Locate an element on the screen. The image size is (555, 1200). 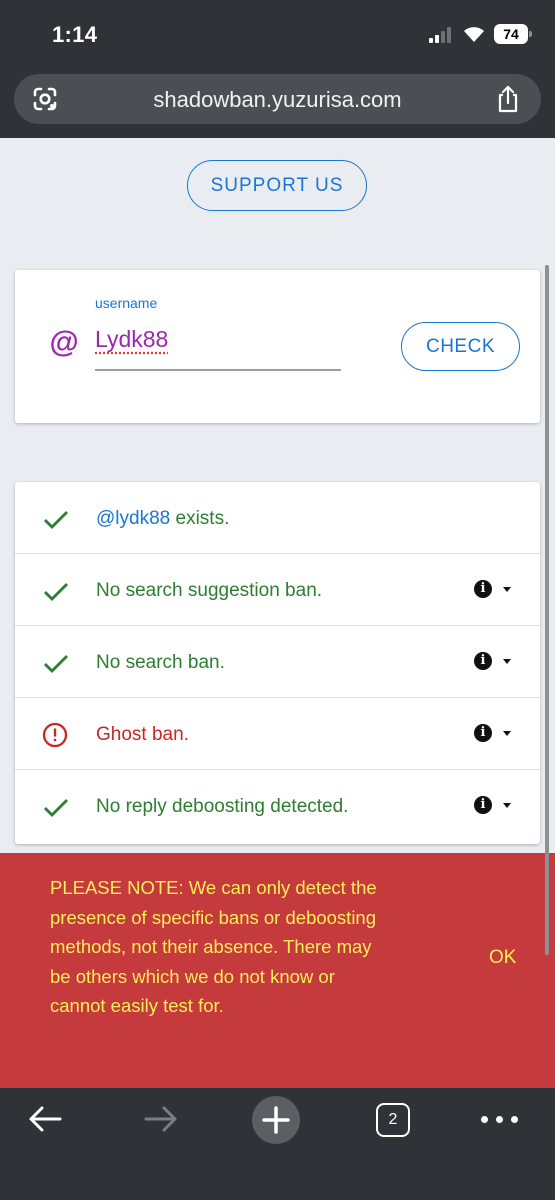
result-row-search-suggestion: No search suggestion ban. i is located at coordinates (277, 590).